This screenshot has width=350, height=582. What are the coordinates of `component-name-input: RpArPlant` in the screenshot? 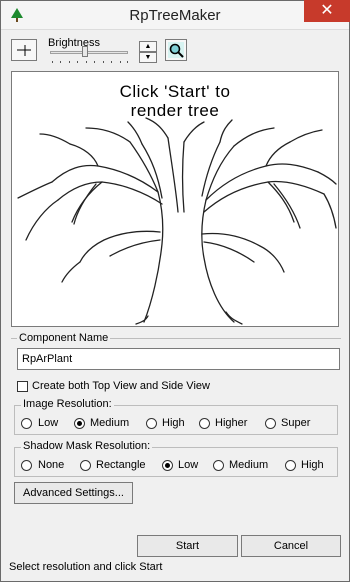 It's located at (178, 359).